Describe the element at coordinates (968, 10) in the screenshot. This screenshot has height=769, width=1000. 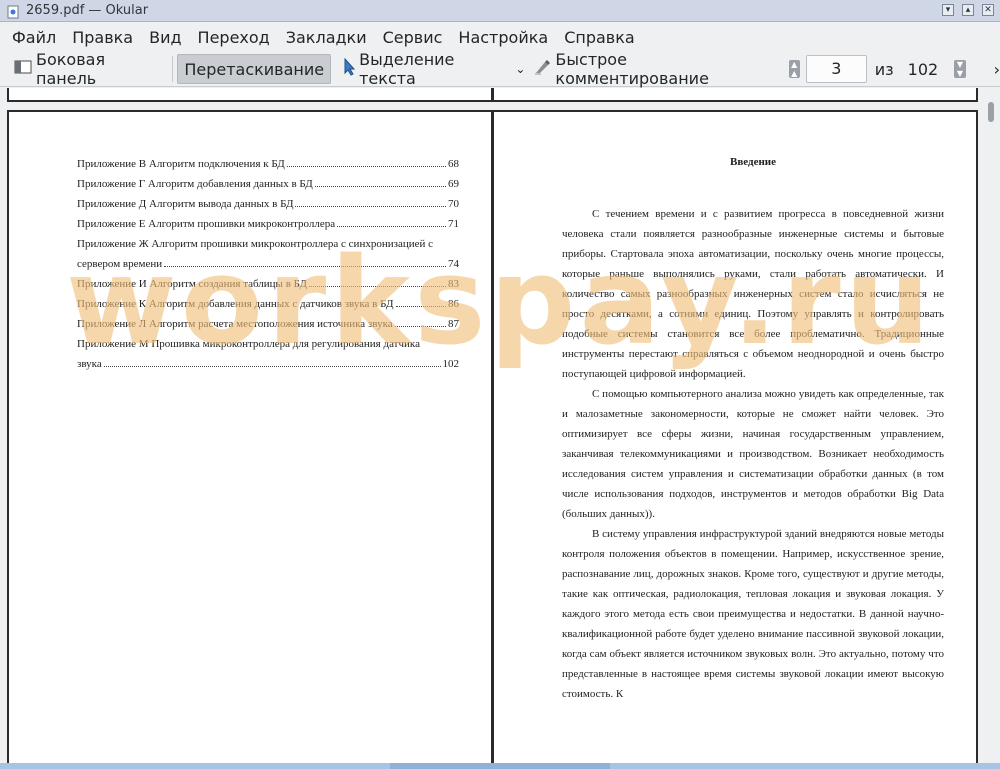
I see `maximize-icon: ▴` at that location.